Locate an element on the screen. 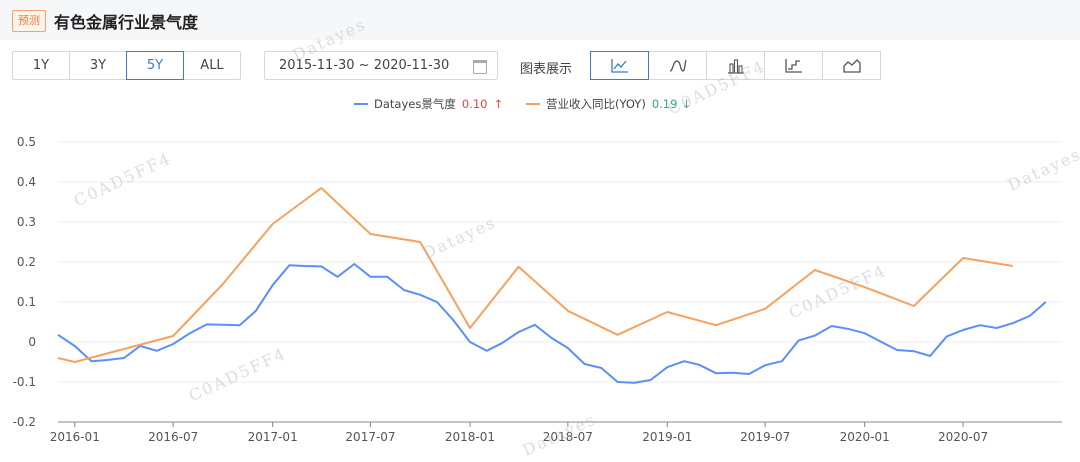 Image resolution: width=1080 pixels, height=462 pixels. bar-chart-button is located at coordinates (735, 65).